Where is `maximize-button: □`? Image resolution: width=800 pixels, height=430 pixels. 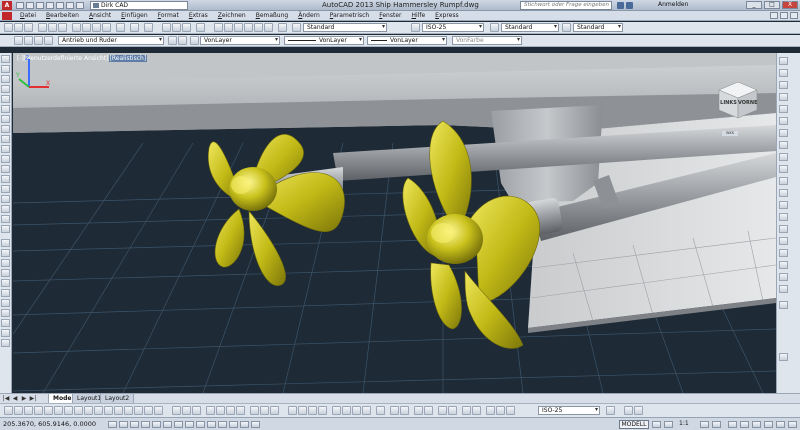 maximize-button: □ is located at coordinates (772, 5).